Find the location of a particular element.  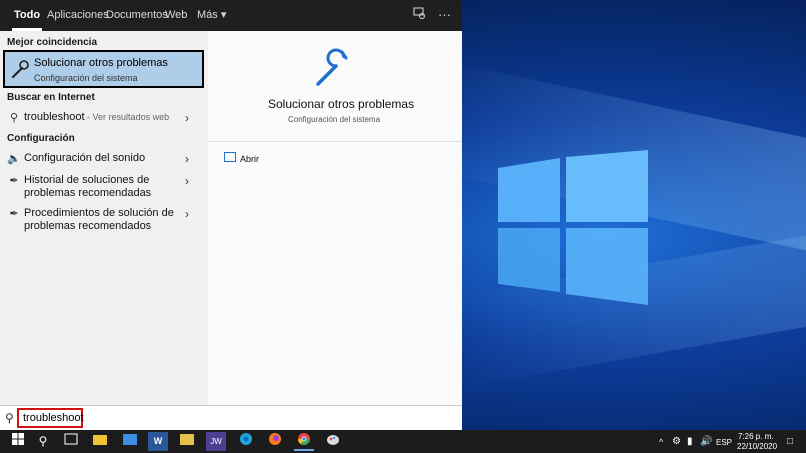

jw-icon: JW is located at coordinates (216, 441).